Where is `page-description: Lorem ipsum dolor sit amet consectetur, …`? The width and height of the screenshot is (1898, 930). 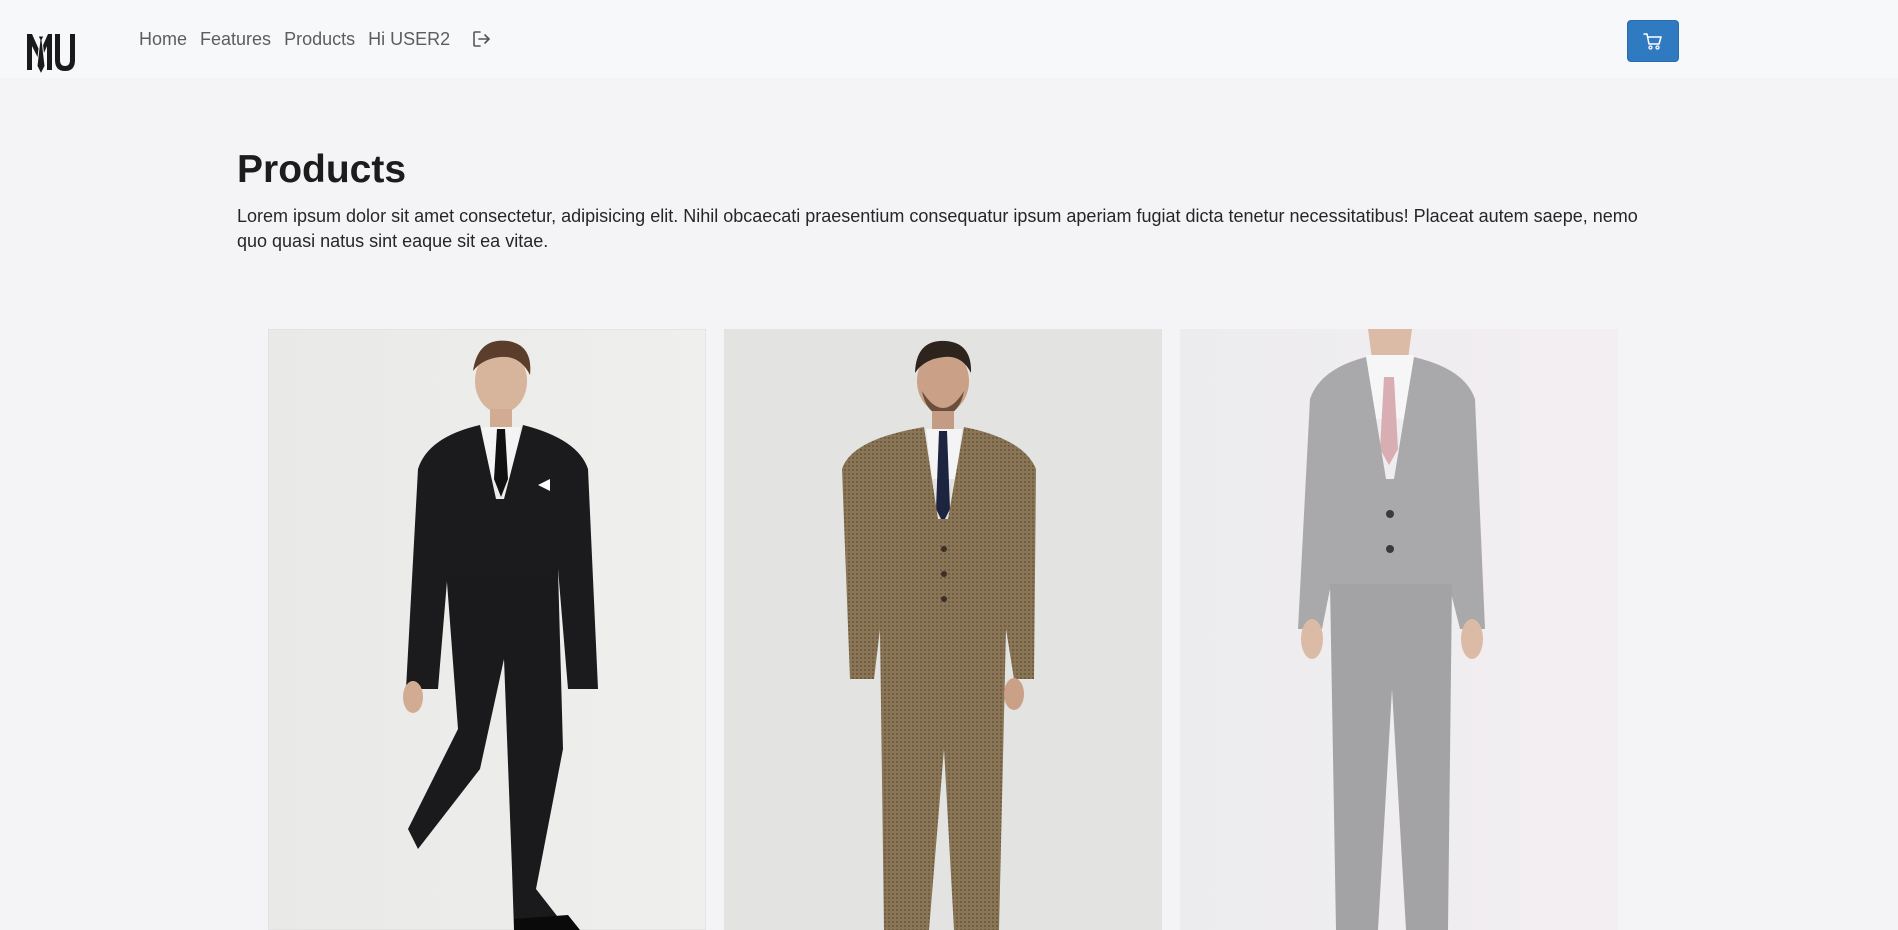 page-description: Lorem ipsum dolor sit amet consectetur, … is located at coordinates (937, 228).